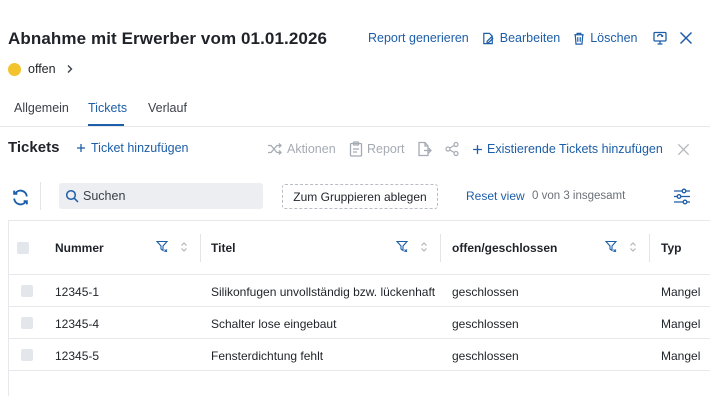 This screenshot has height=396, width=710. I want to click on delete-button: Löschen, so click(605, 38).